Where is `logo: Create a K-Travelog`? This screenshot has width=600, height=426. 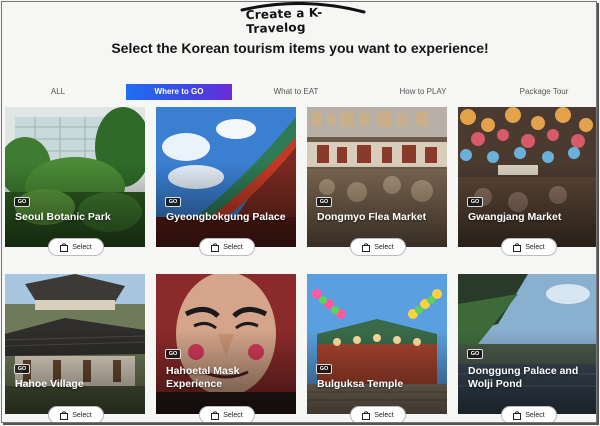
logo: Create a K-Travelog is located at coordinates (303, 19).